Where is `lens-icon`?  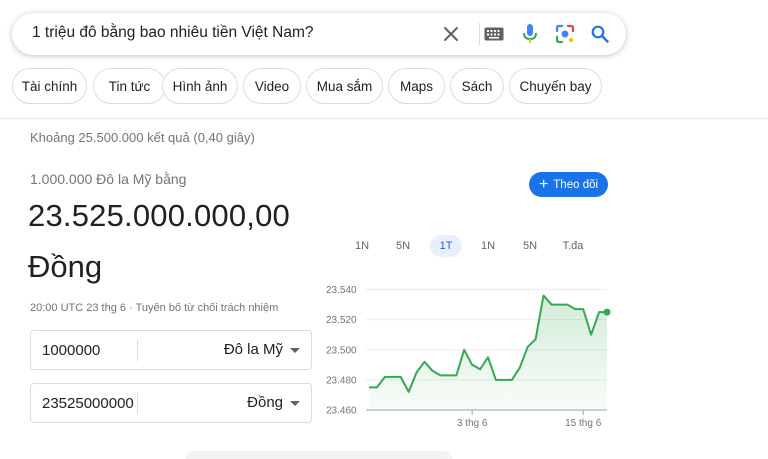
lens-icon is located at coordinates (565, 34).